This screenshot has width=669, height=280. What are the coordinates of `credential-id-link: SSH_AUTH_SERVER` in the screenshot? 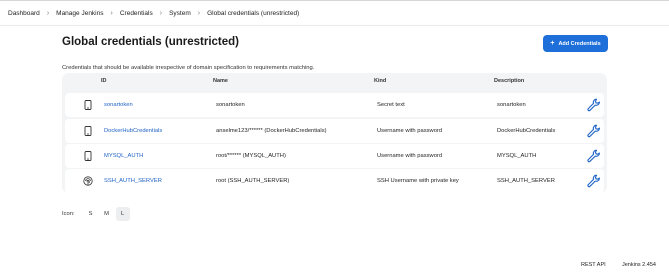 It's located at (133, 181).